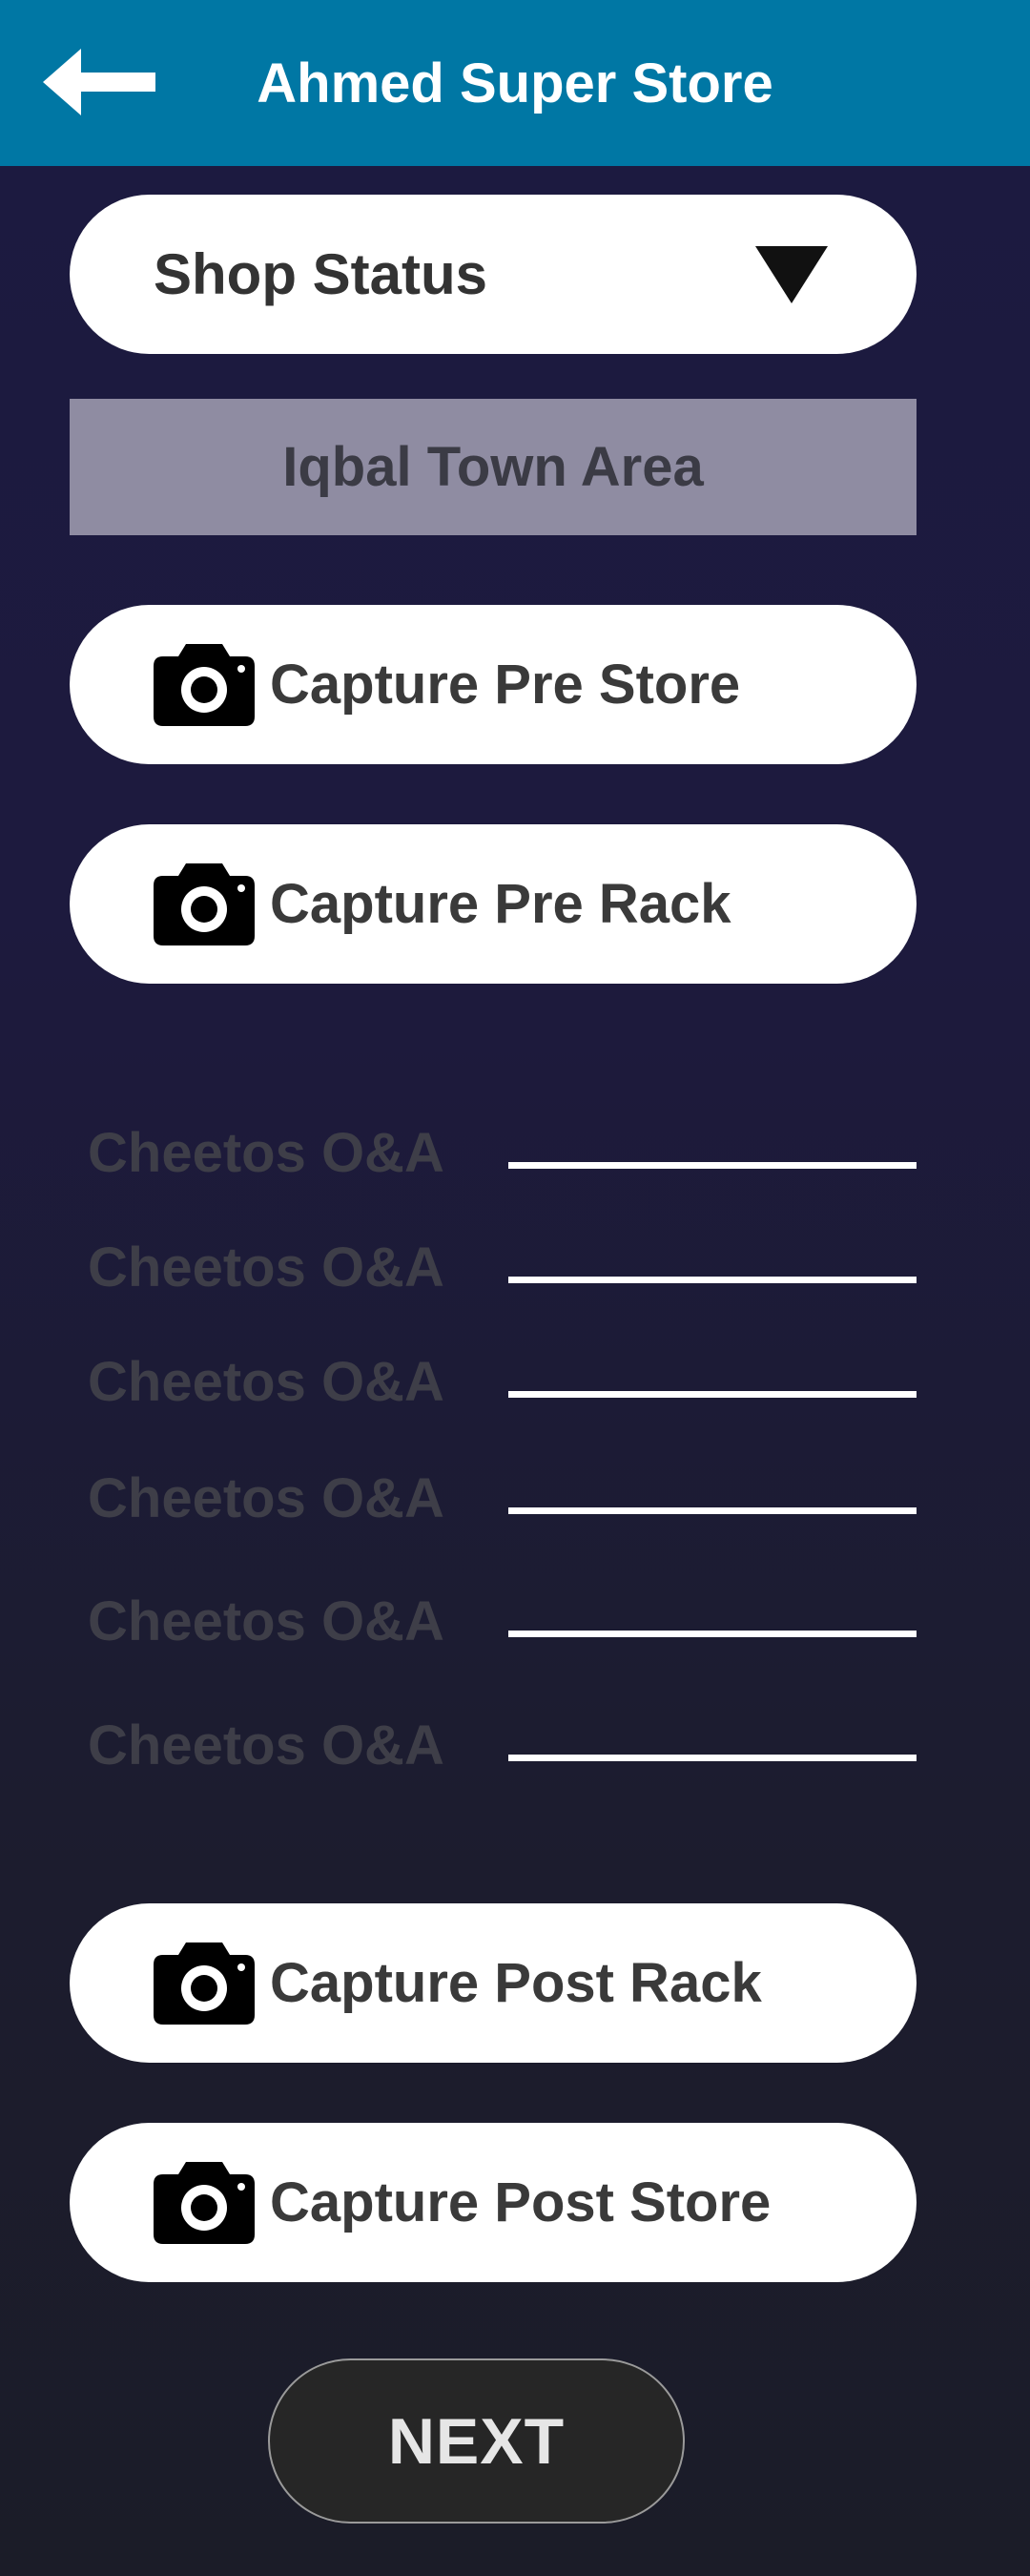 This screenshot has height=2576, width=1030. I want to click on capture-post-rack-label: Capture Post Rack, so click(516, 1983).